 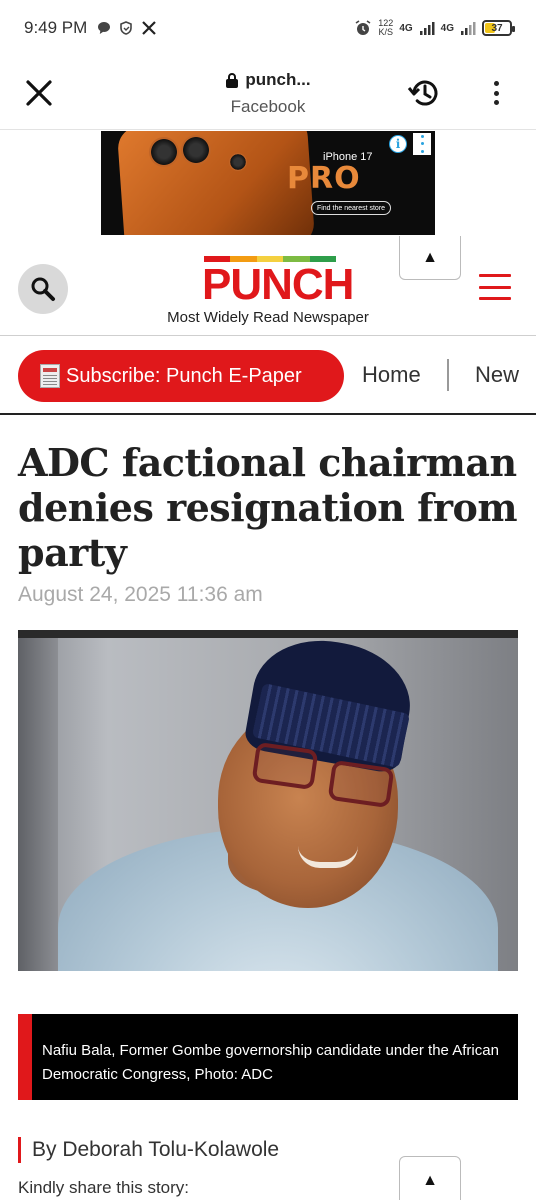 I want to click on alarm-icon, so click(x=363, y=27).